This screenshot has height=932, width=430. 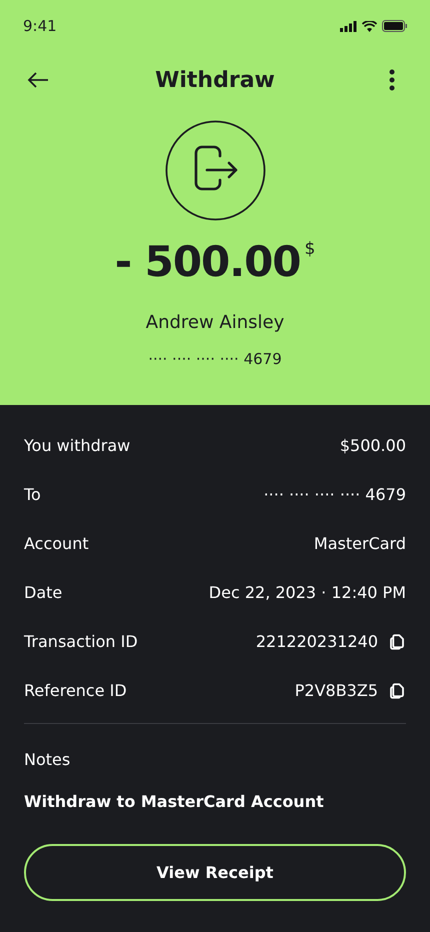 What do you see at coordinates (38, 80) in the screenshot?
I see `back-arrow-icon` at bounding box center [38, 80].